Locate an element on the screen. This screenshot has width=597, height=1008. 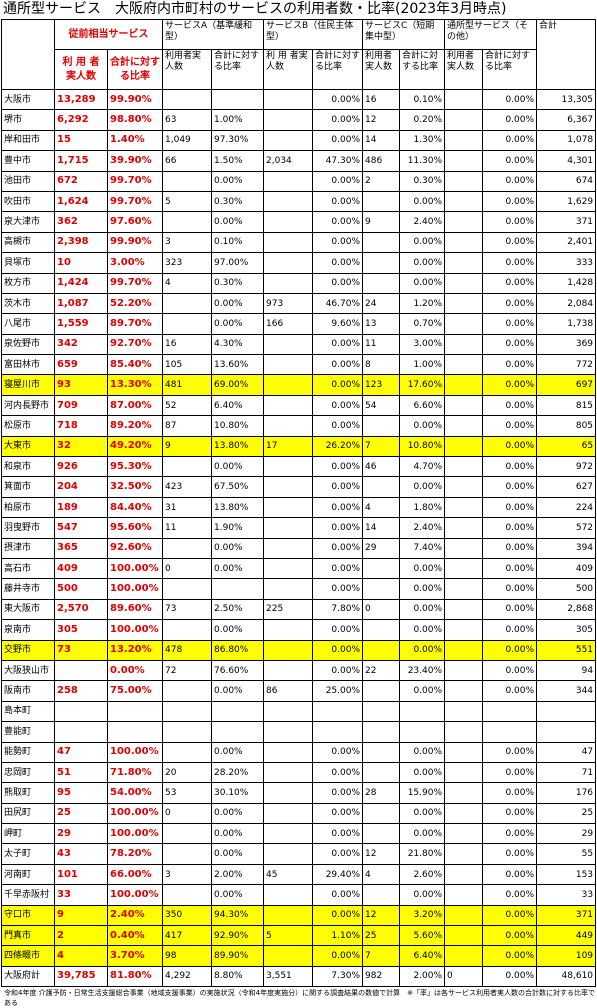
cell-c-users: 486 is located at coordinates (381, 161).